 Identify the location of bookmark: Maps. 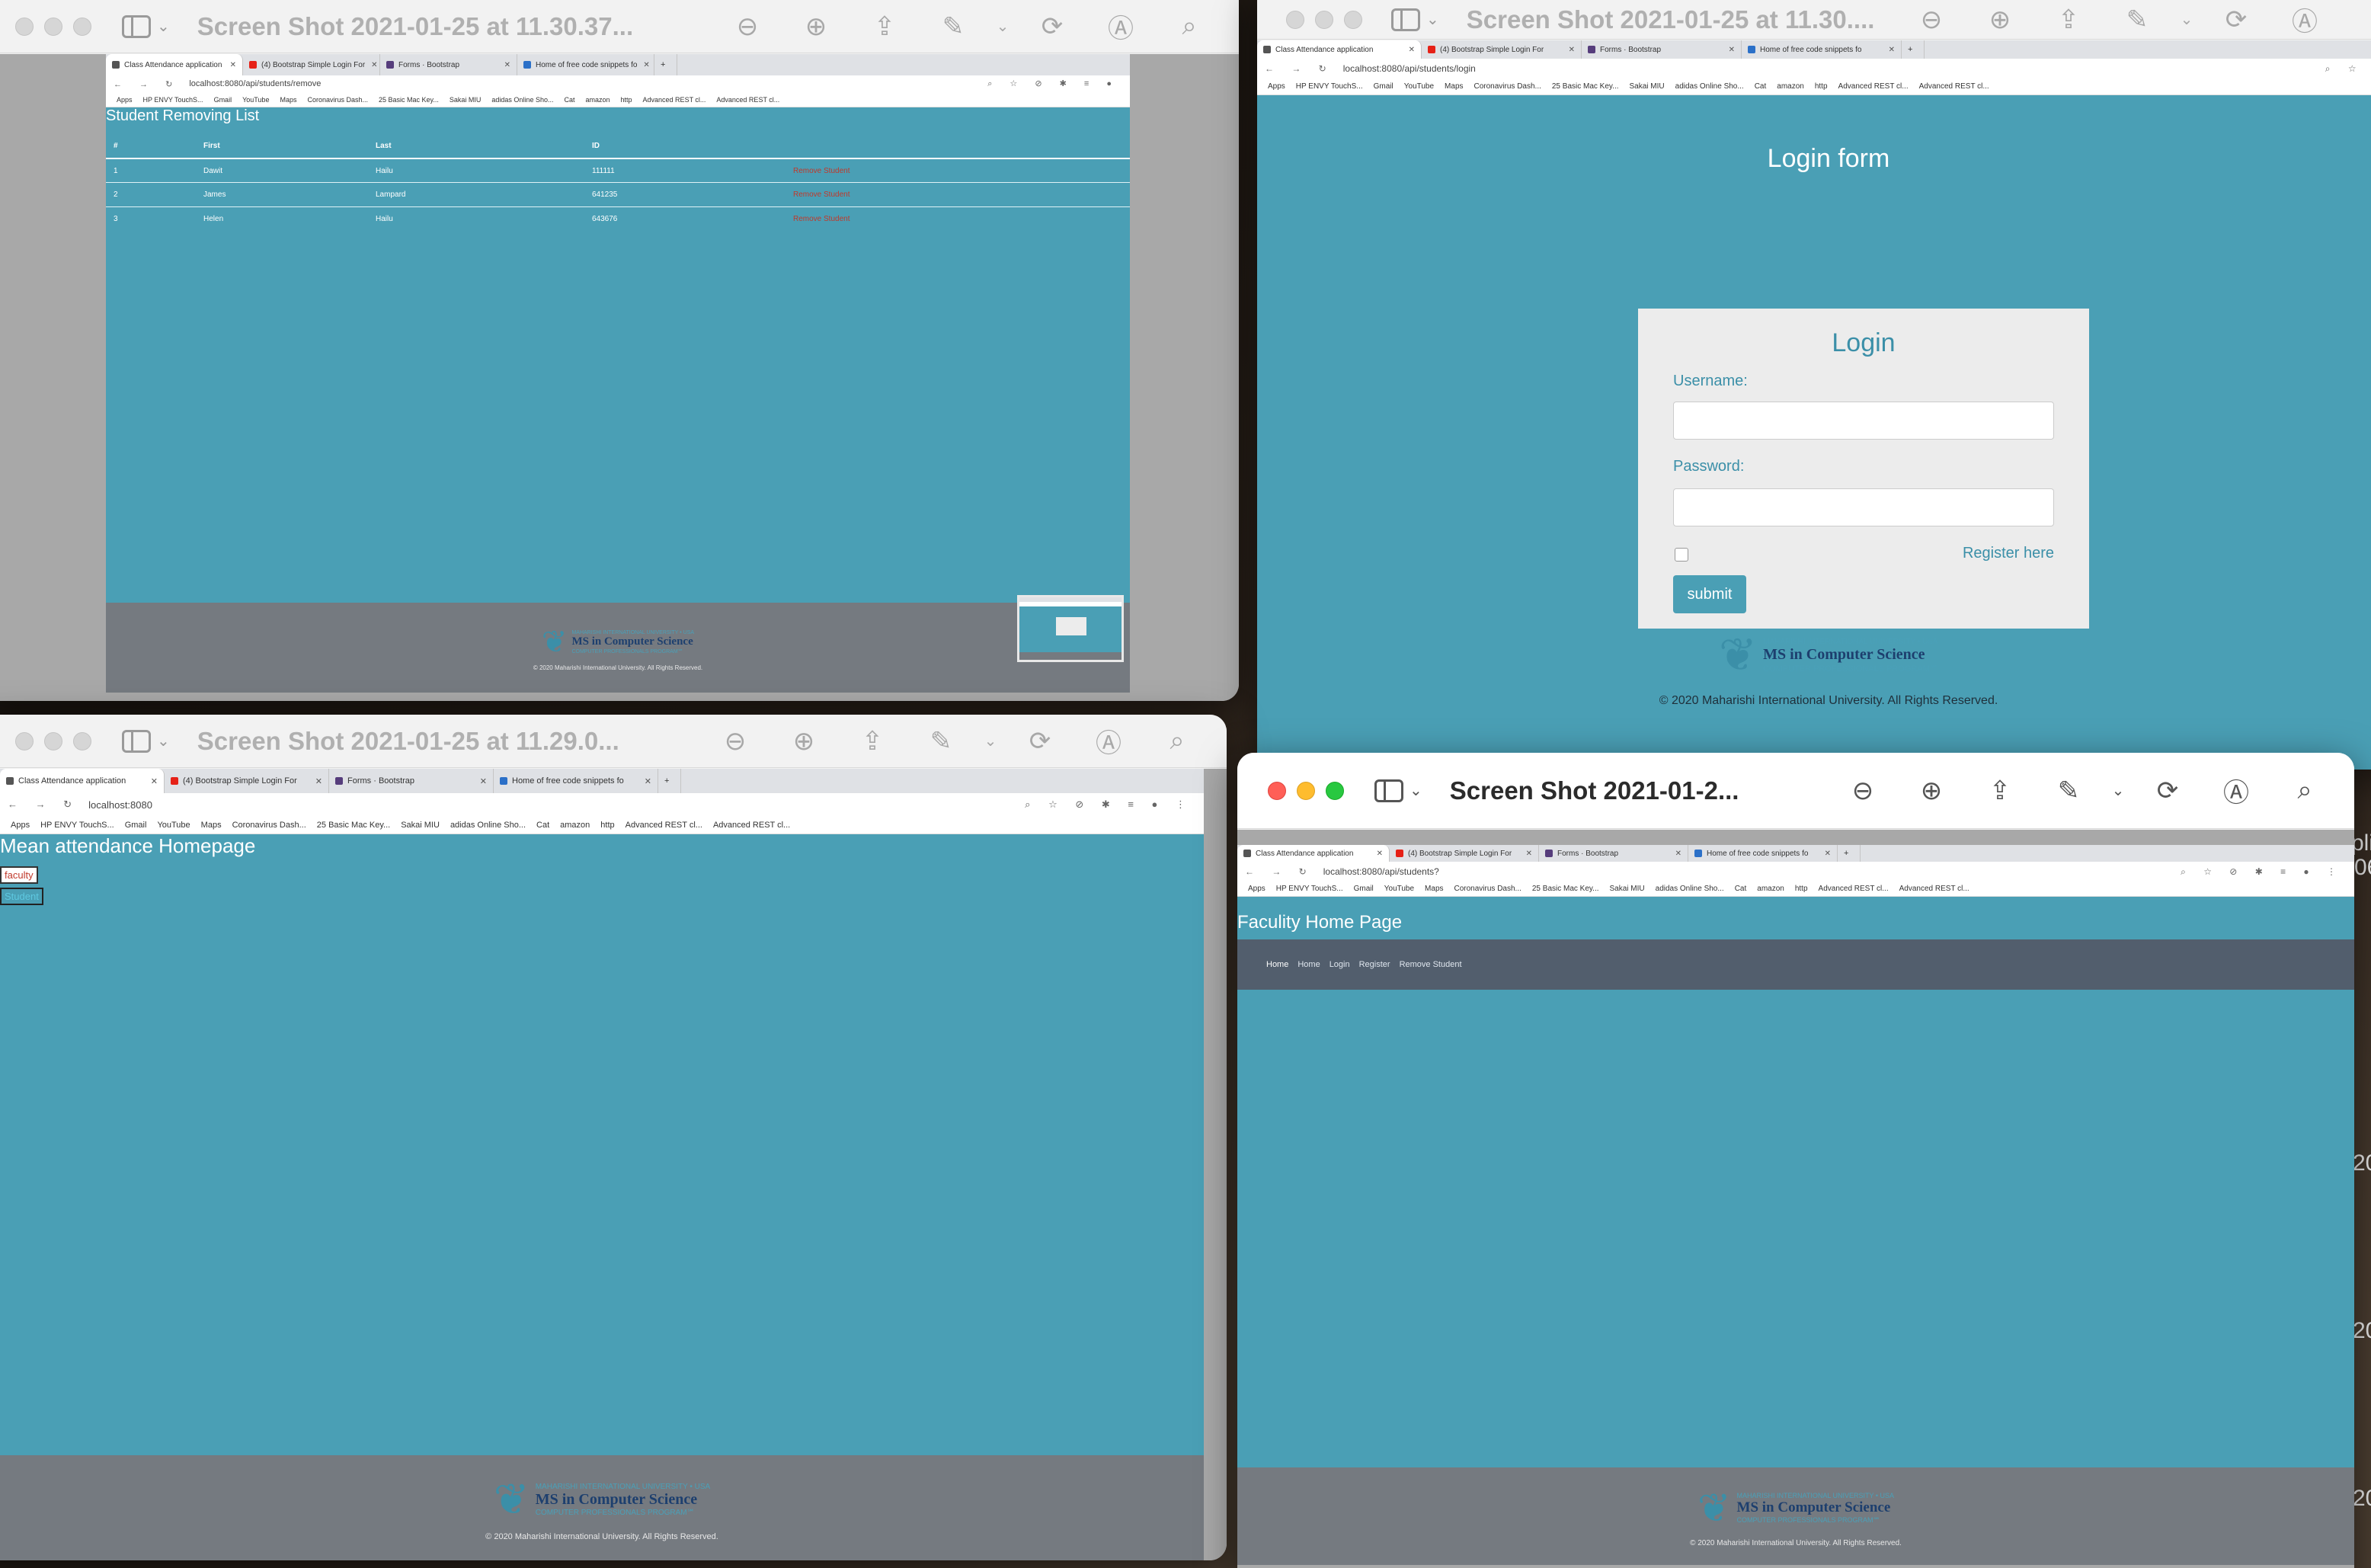
(288, 100).